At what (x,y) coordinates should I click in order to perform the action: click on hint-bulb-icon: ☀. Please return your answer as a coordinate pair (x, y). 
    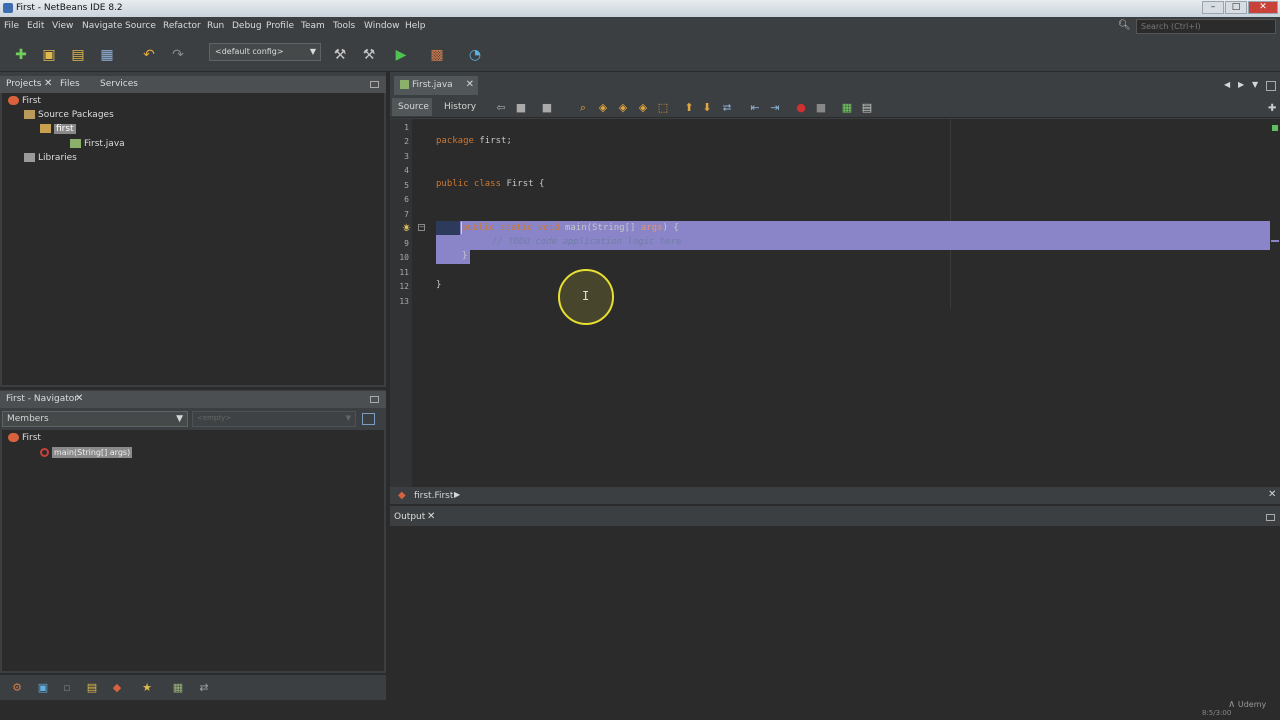
    Looking at the image, I should click on (406, 228).